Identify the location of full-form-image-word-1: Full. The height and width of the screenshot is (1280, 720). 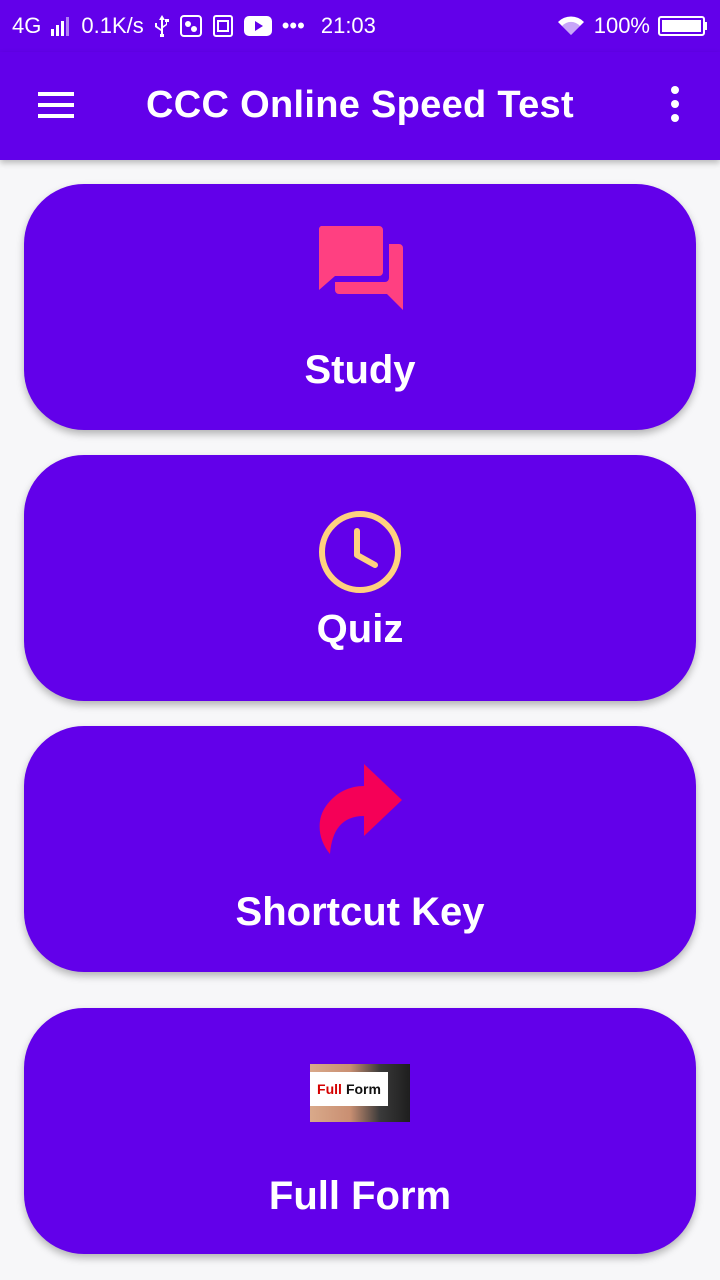
(329, 1089).